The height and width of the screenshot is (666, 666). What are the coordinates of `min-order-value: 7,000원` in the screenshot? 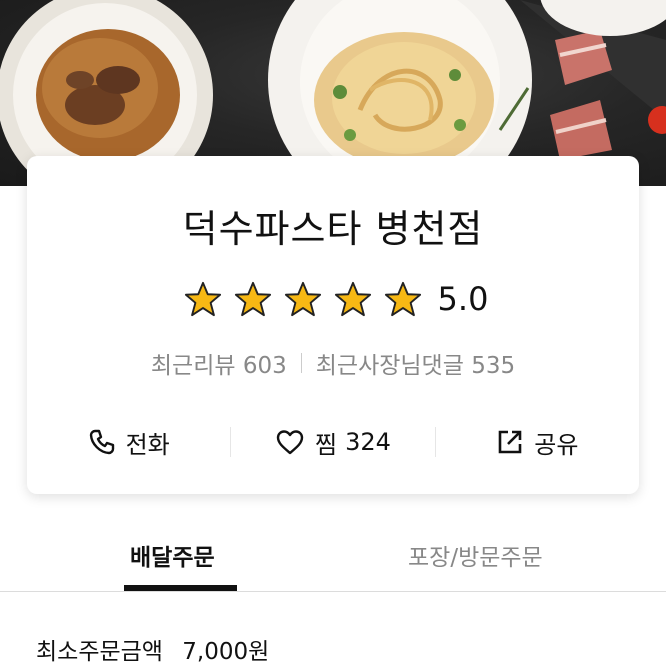 It's located at (226, 652).